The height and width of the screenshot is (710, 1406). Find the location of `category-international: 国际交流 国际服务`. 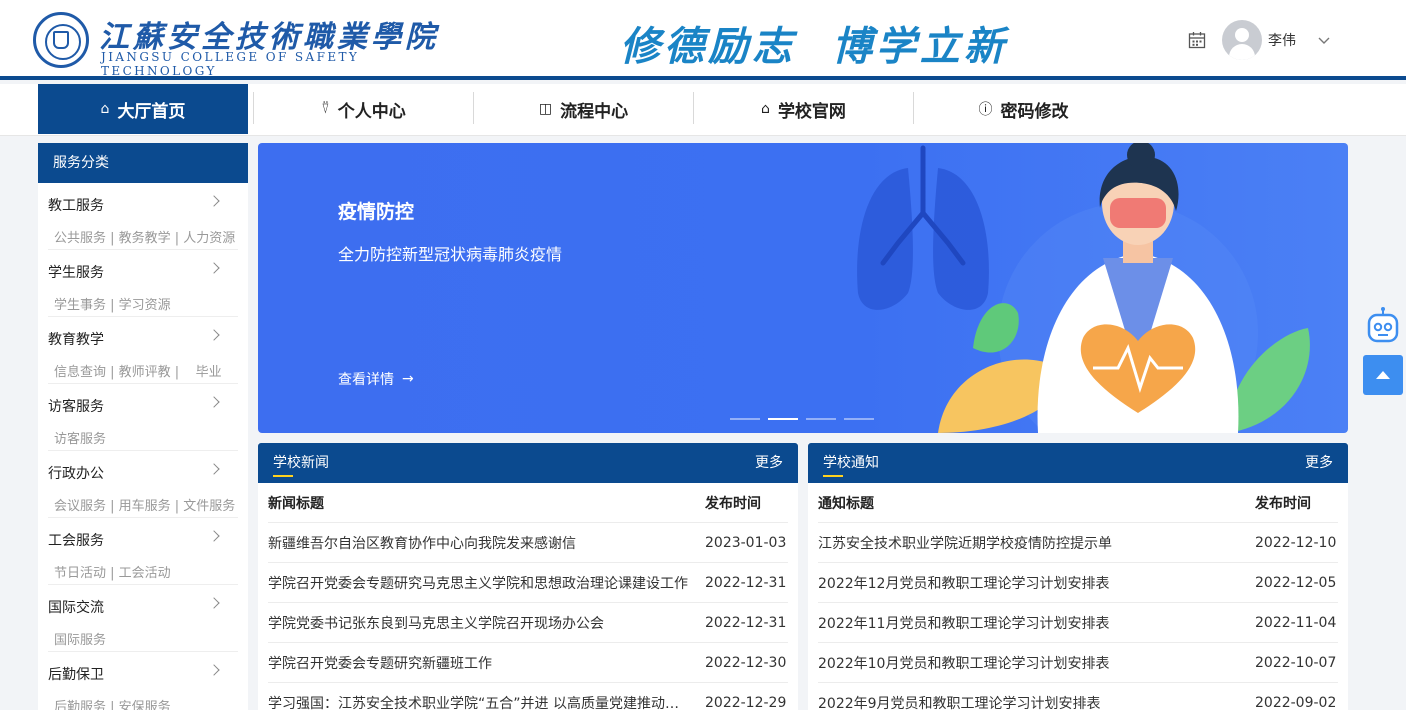

category-international: 国际交流 国际服务 is located at coordinates (143, 618).